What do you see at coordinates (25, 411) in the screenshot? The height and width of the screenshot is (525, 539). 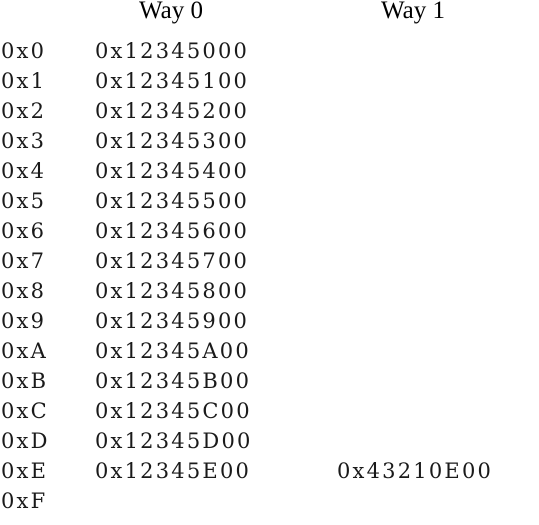 I see `row-index: 0xC` at bounding box center [25, 411].